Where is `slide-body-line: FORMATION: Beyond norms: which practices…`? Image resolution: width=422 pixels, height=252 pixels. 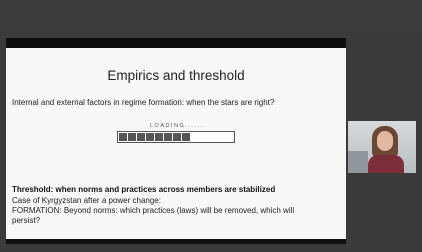
slide-body-line: FORMATION: Beyond norms: which practices… is located at coordinates (153, 210).